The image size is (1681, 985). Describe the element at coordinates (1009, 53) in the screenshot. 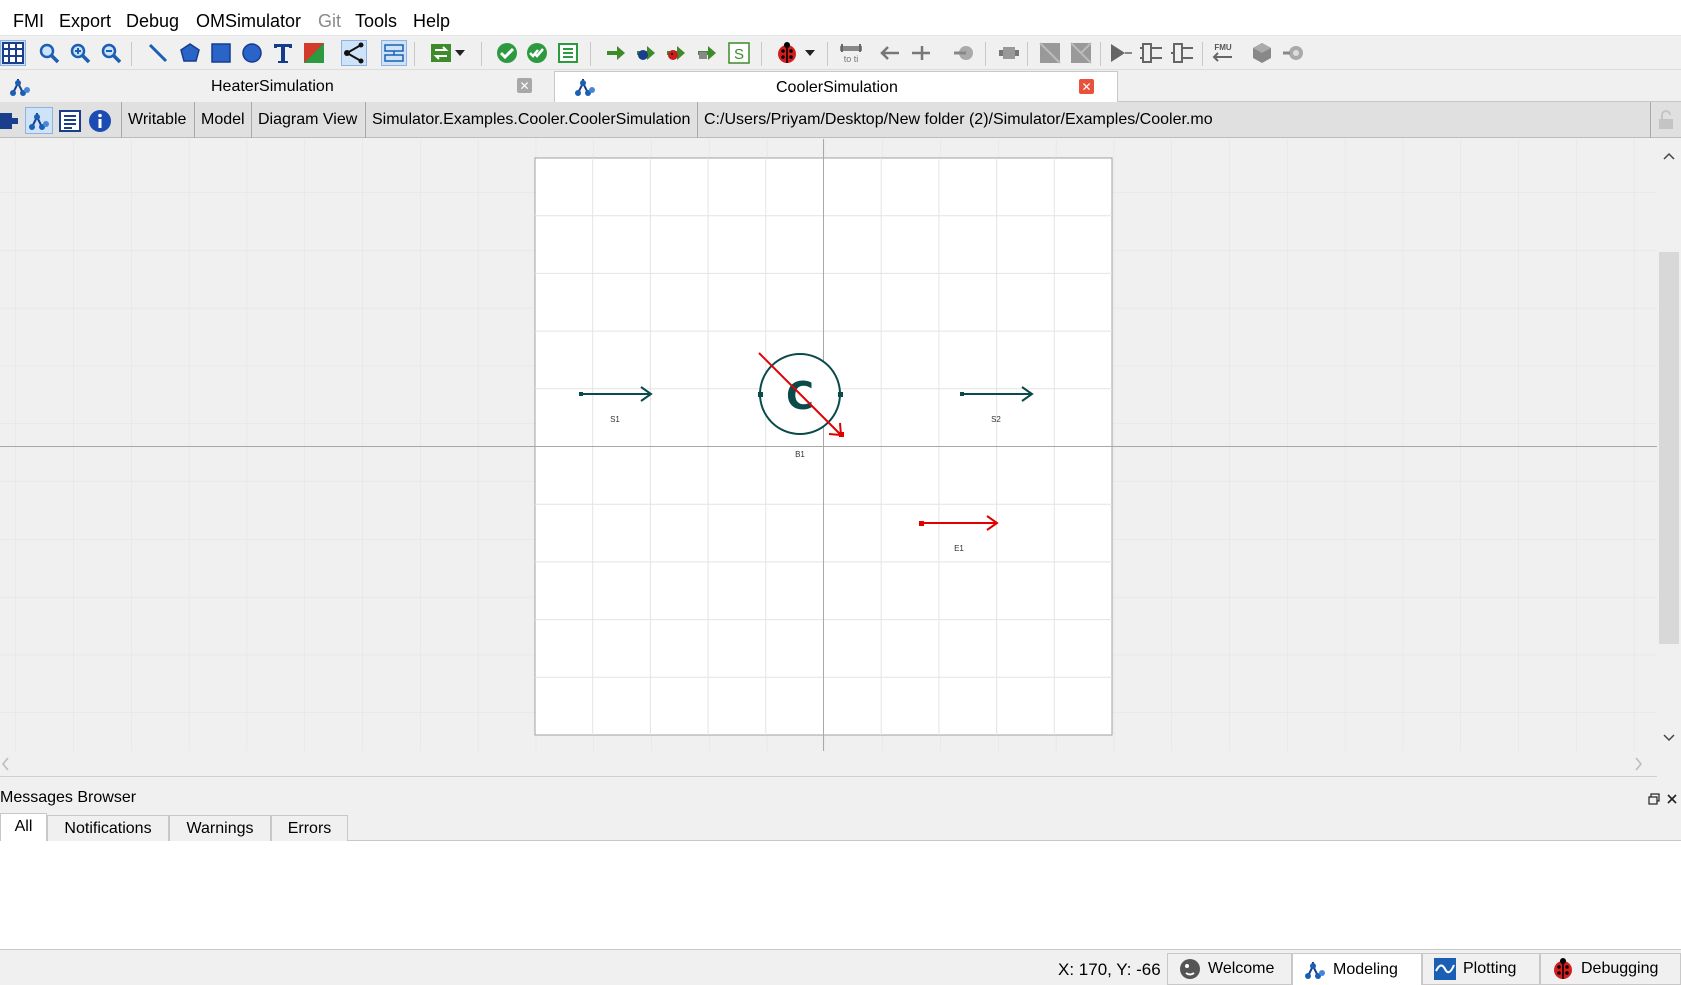

I see `add-submodel-icon` at that location.